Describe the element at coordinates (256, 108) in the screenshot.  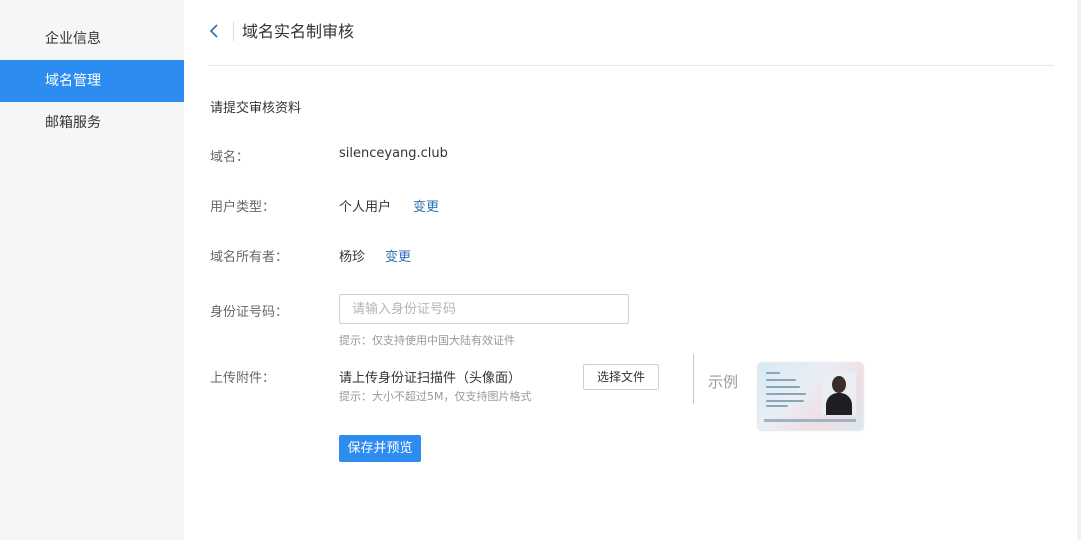
I see `section-title: 请提交审核资料` at that location.